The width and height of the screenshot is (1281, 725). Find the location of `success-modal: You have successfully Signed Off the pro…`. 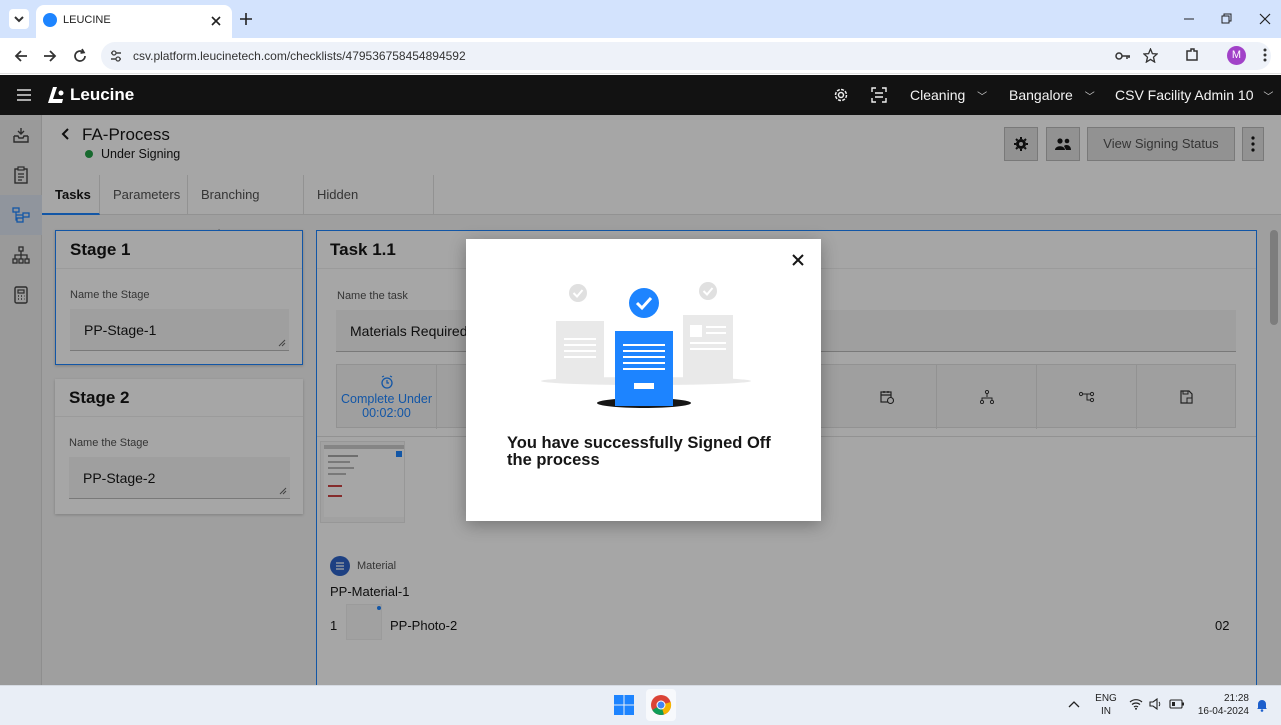

success-modal: You have successfully Signed Off the pro… is located at coordinates (643, 380).